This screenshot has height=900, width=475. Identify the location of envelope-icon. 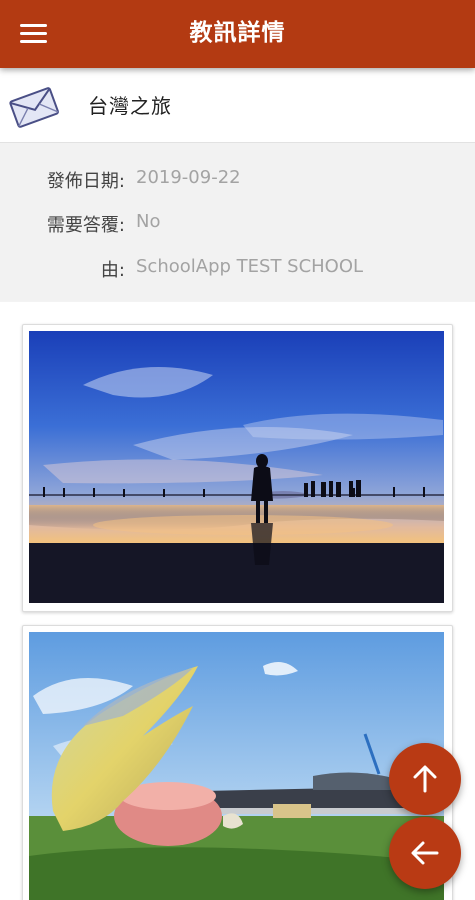
(34, 107).